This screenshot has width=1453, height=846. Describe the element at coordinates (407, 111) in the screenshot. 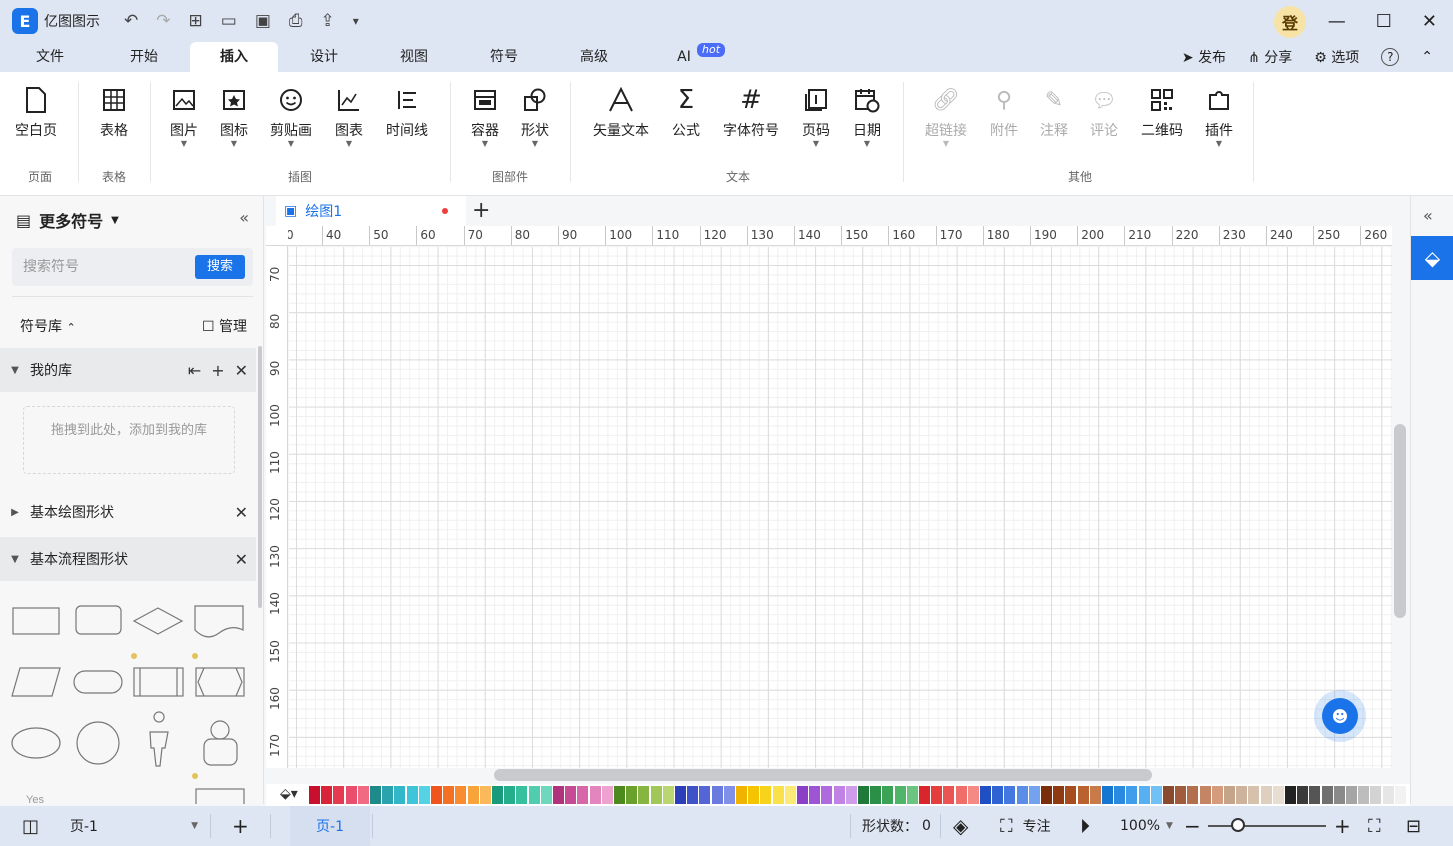

I see `timeline-button: 时间线` at that location.